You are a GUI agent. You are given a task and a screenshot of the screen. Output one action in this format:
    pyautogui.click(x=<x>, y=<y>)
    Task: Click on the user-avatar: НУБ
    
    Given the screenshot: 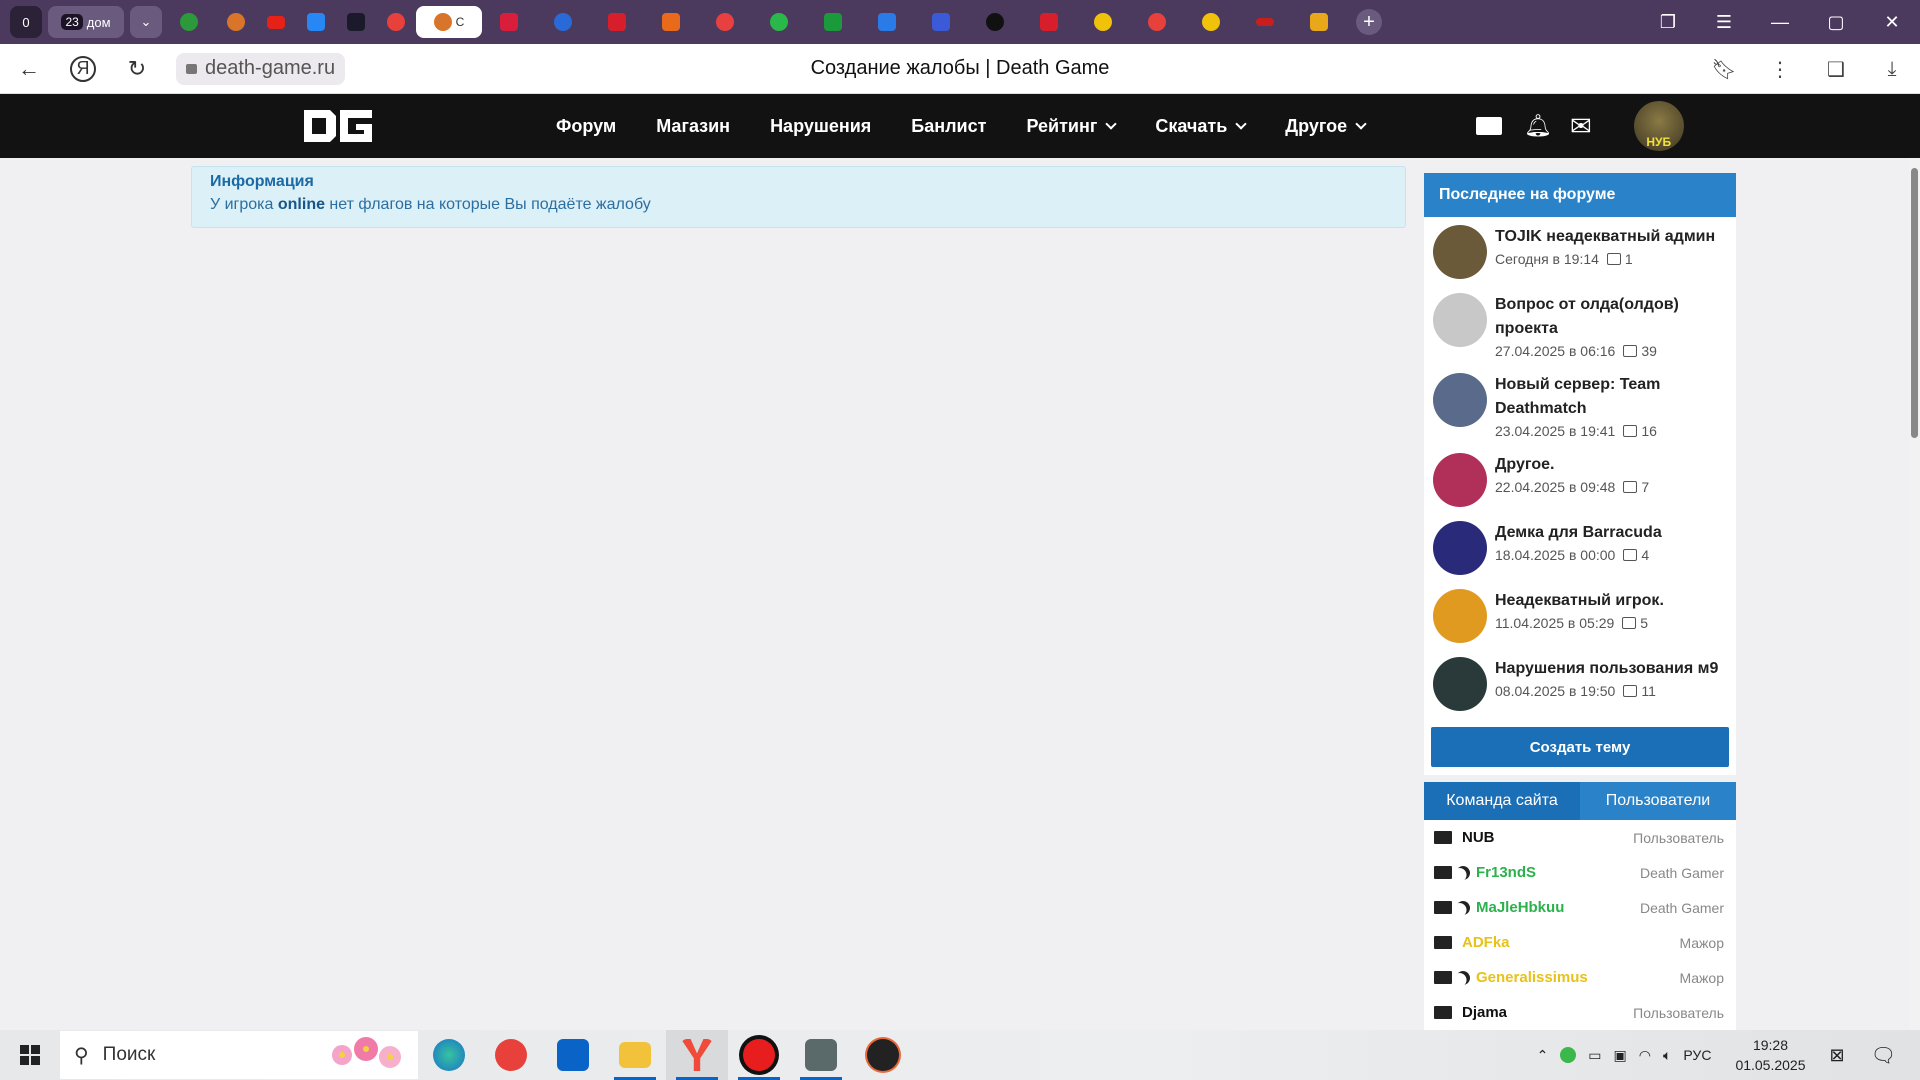 What is the action you would take?
    pyautogui.click(x=1658, y=126)
    